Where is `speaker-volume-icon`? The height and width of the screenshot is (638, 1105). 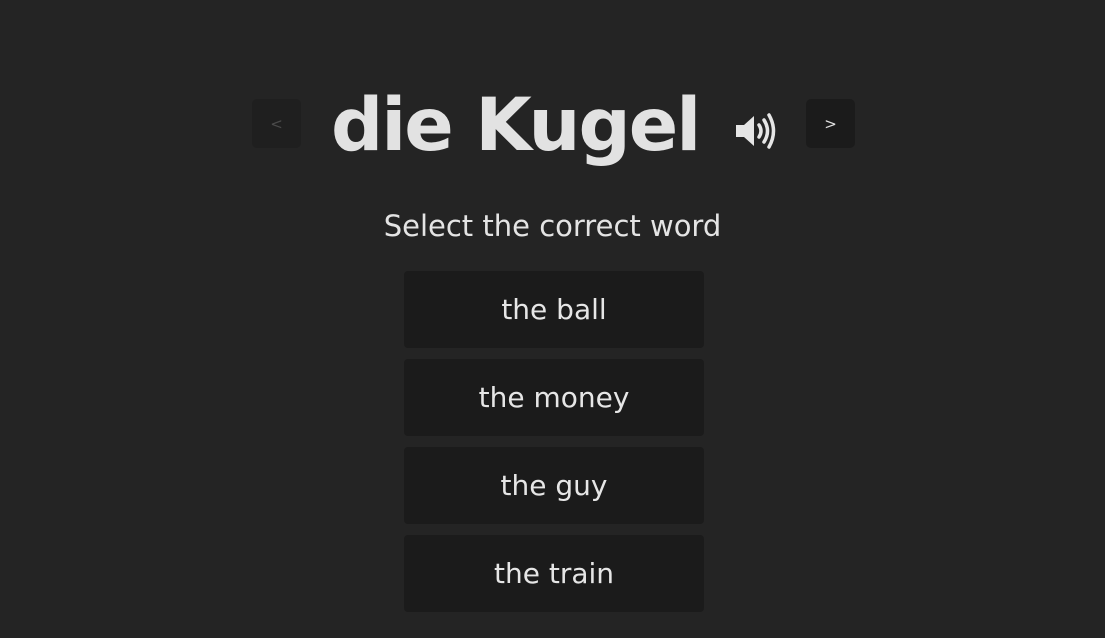 speaker-volume-icon is located at coordinates (756, 131).